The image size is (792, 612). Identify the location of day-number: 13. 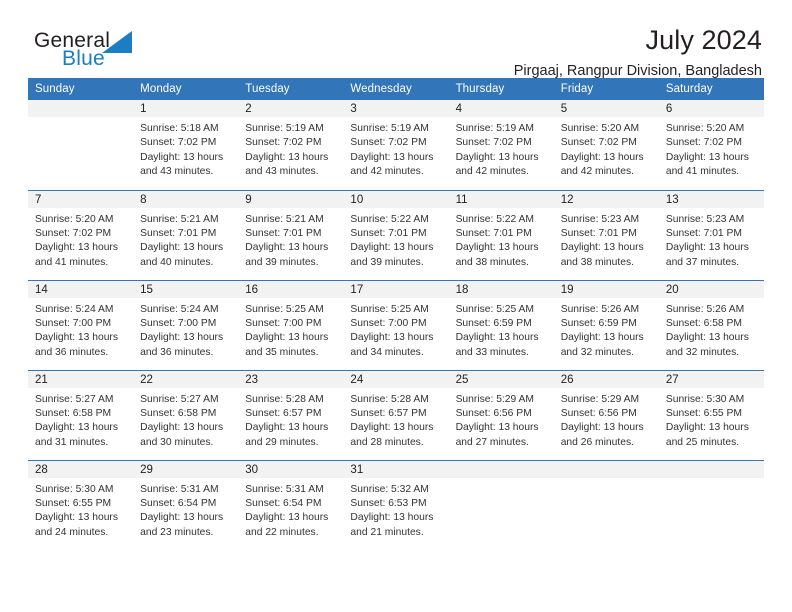
(711, 199).